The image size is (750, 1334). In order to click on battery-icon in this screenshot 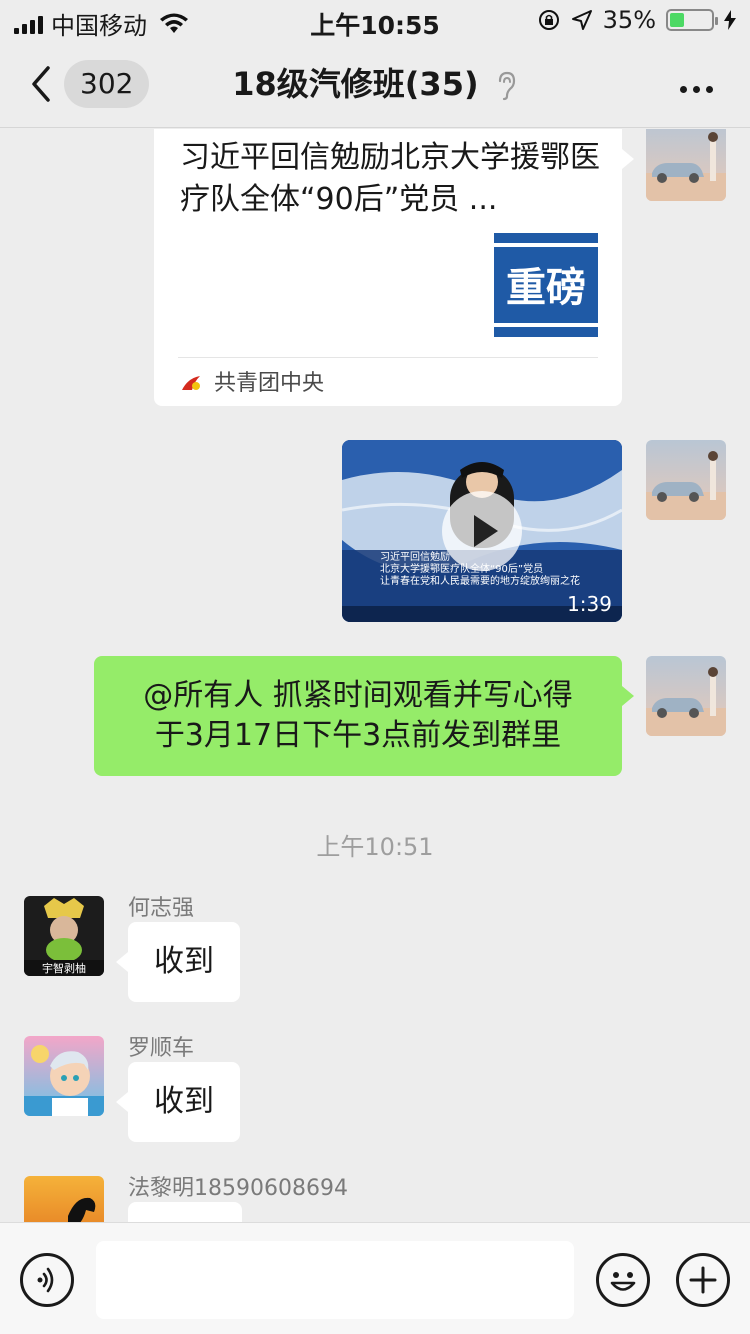, I will do `click(692, 20)`.